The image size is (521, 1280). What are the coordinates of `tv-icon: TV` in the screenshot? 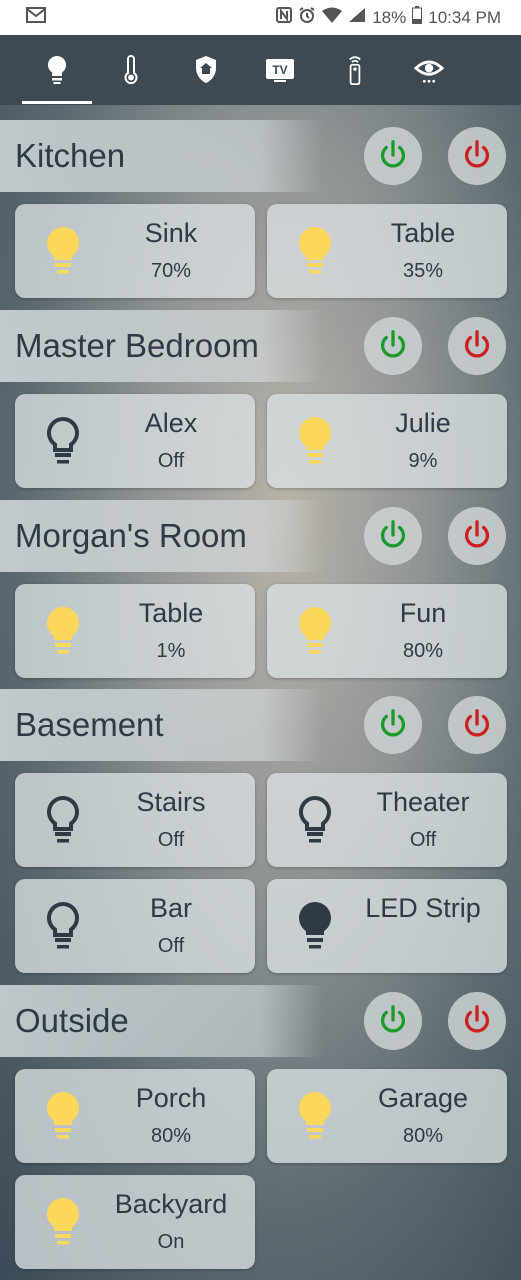 It's located at (280, 70).